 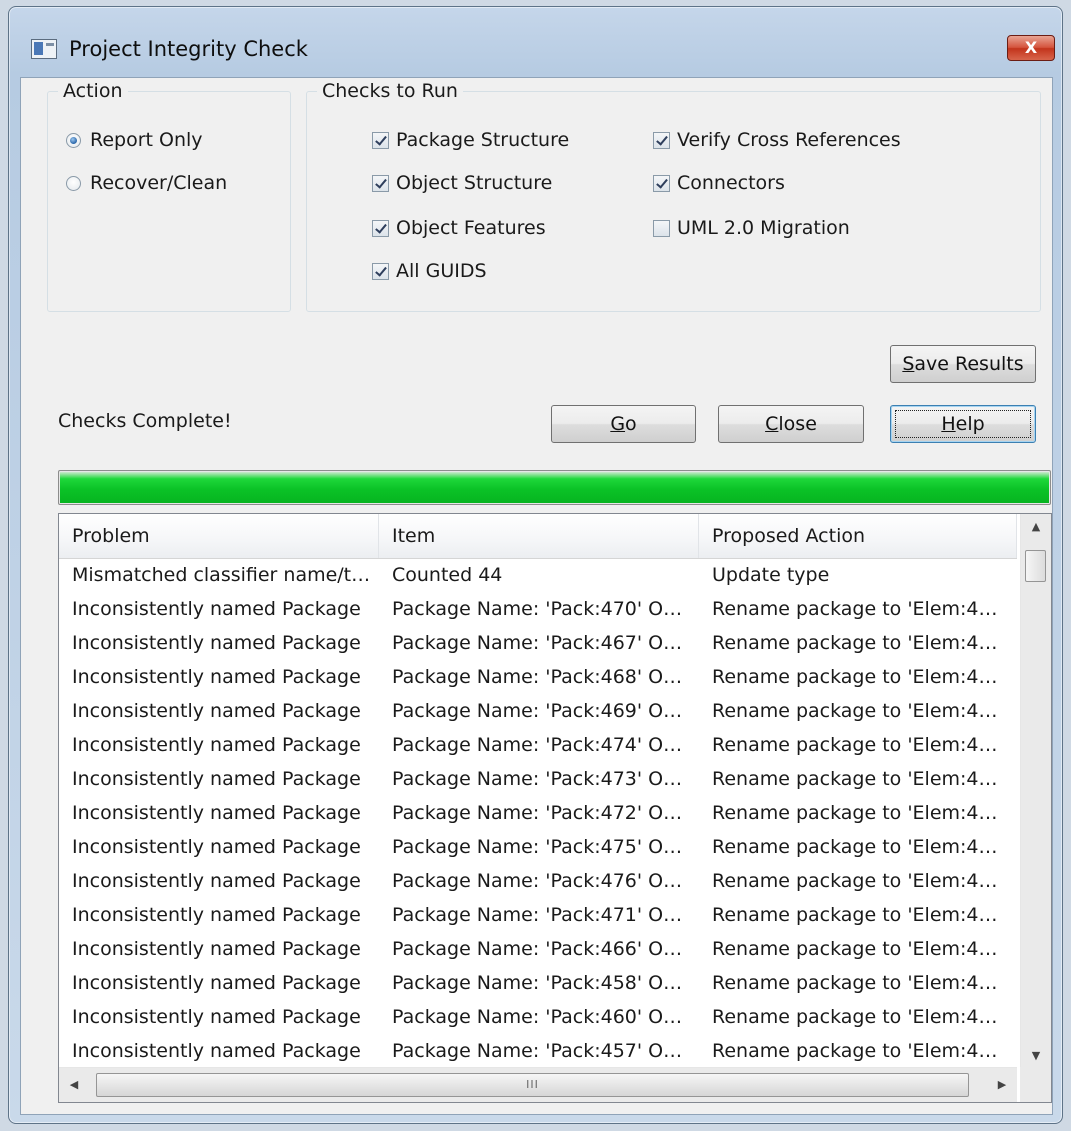 What do you see at coordinates (471, 228) in the screenshot?
I see `object-features-label: Object Features` at bounding box center [471, 228].